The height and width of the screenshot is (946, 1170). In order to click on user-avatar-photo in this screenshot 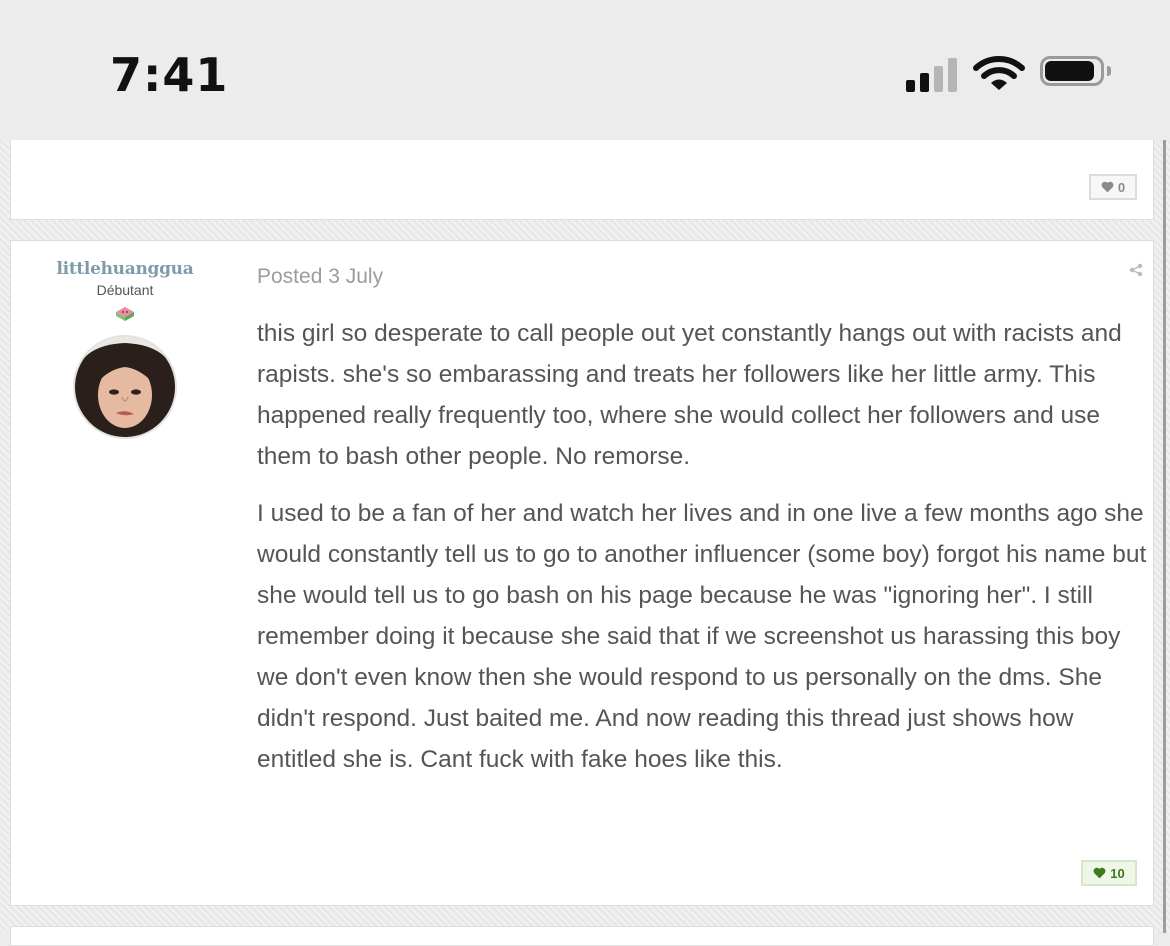, I will do `click(125, 387)`.